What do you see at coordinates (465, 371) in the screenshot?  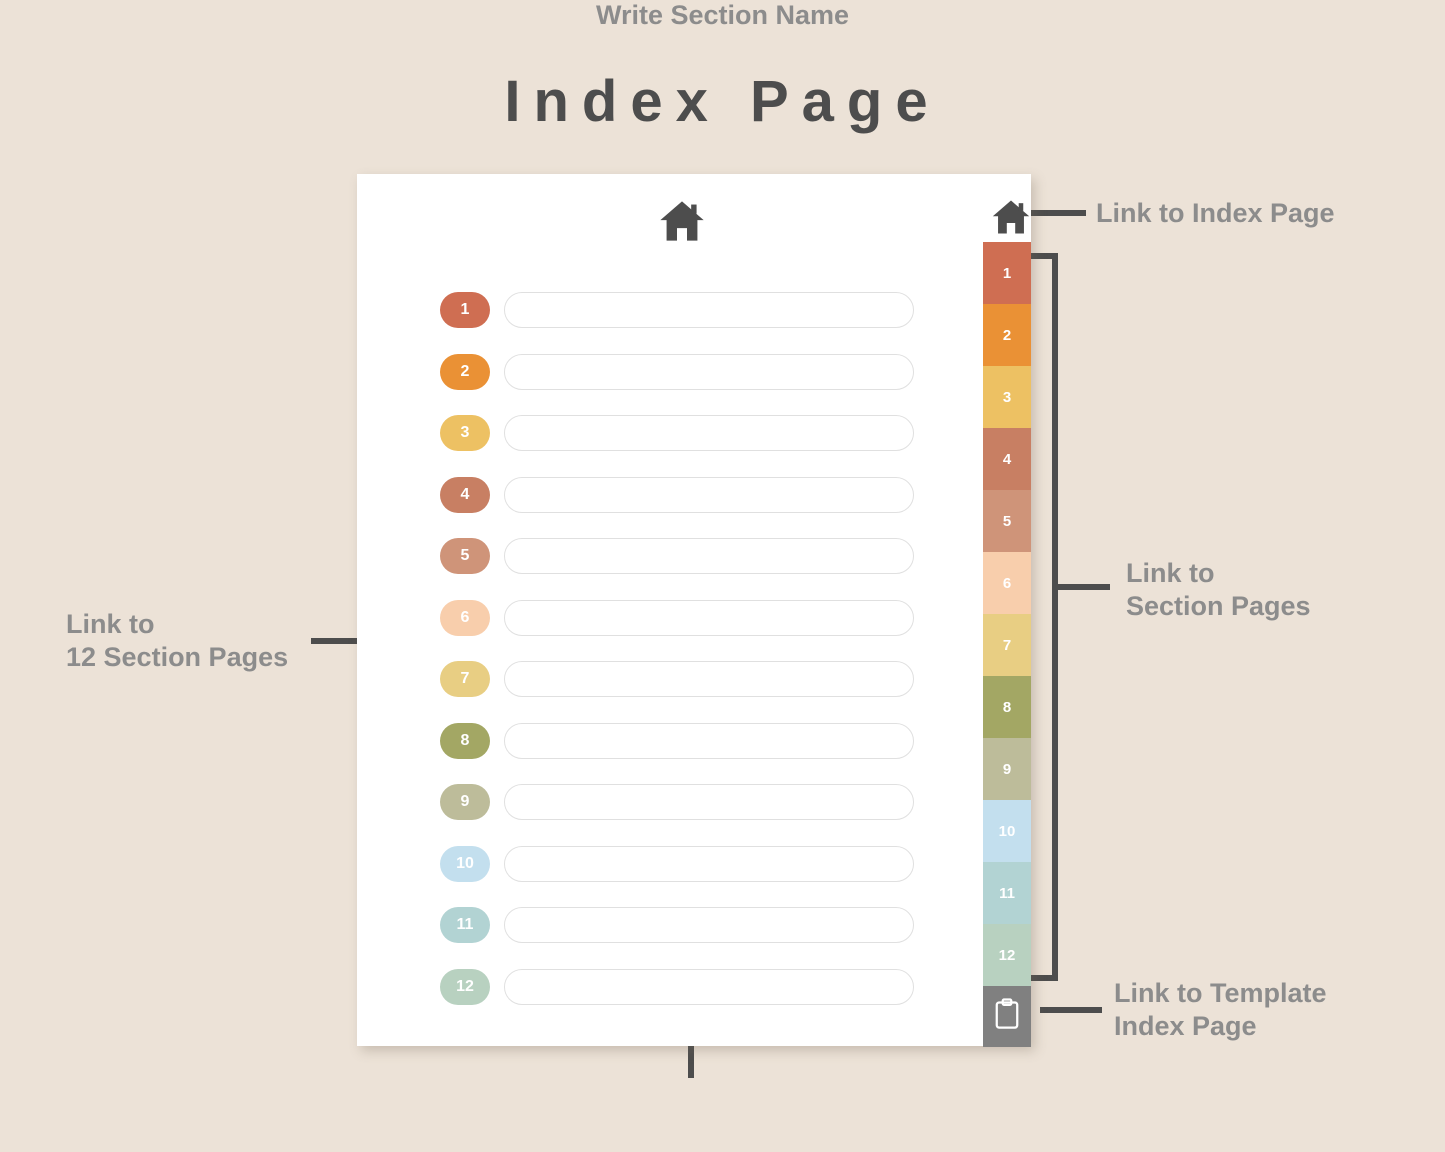 I see `section-badge-2: 2` at bounding box center [465, 371].